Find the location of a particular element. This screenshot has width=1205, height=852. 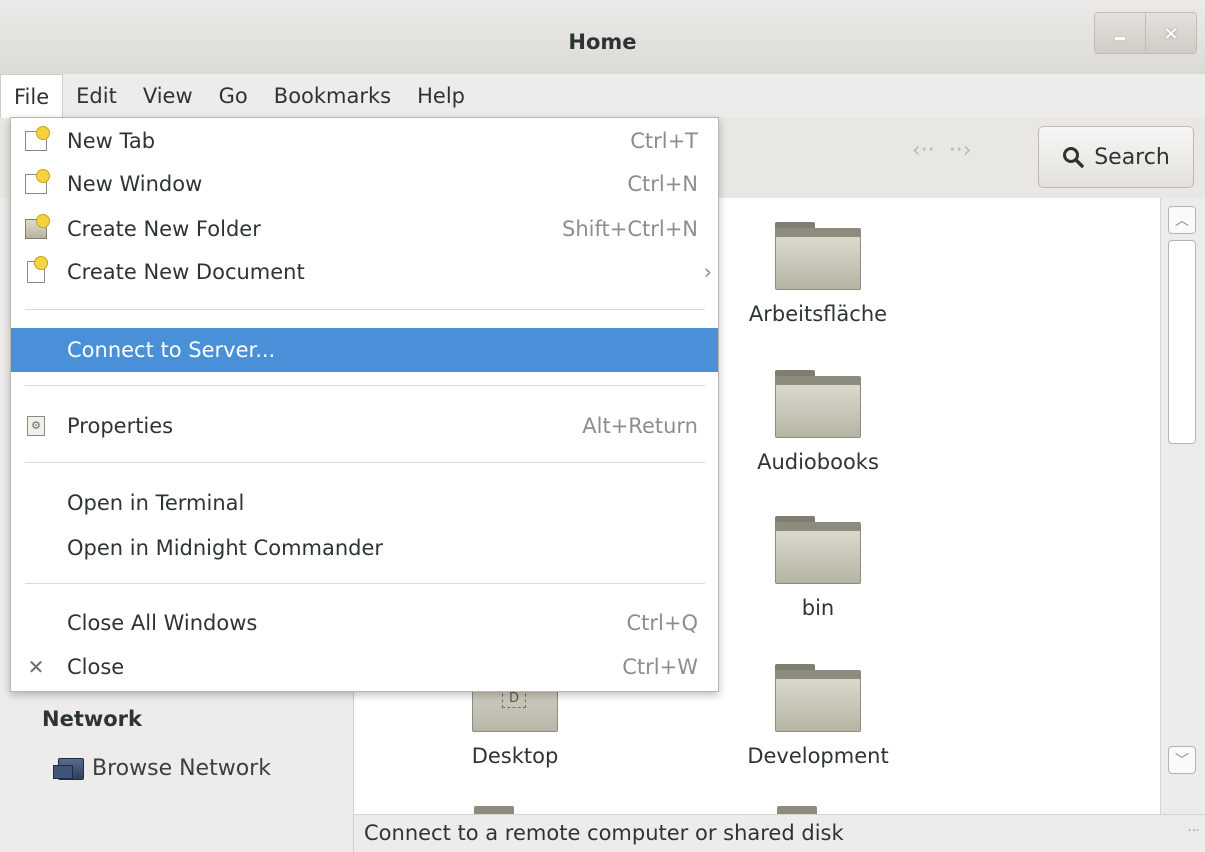

file-name: Development is located at coordinates (818, 756).